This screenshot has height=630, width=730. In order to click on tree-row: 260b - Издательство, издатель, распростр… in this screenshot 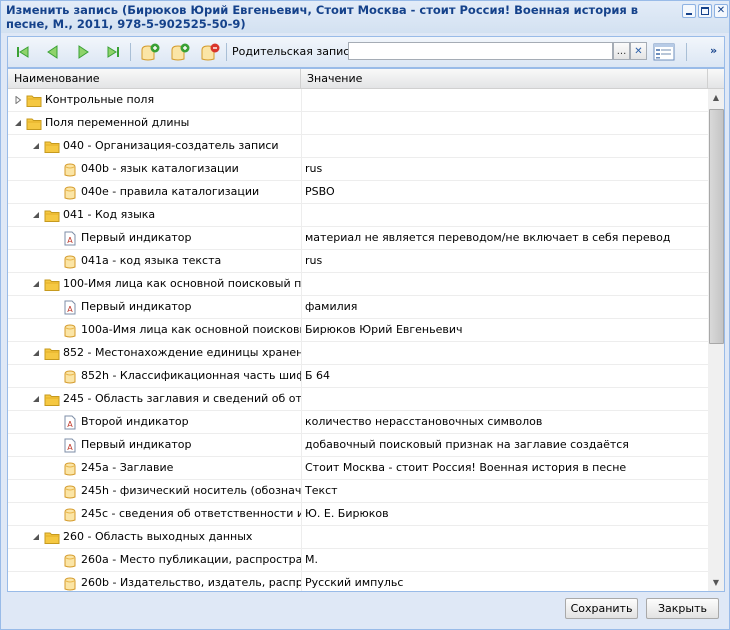, I will do `click(358, 581)`.